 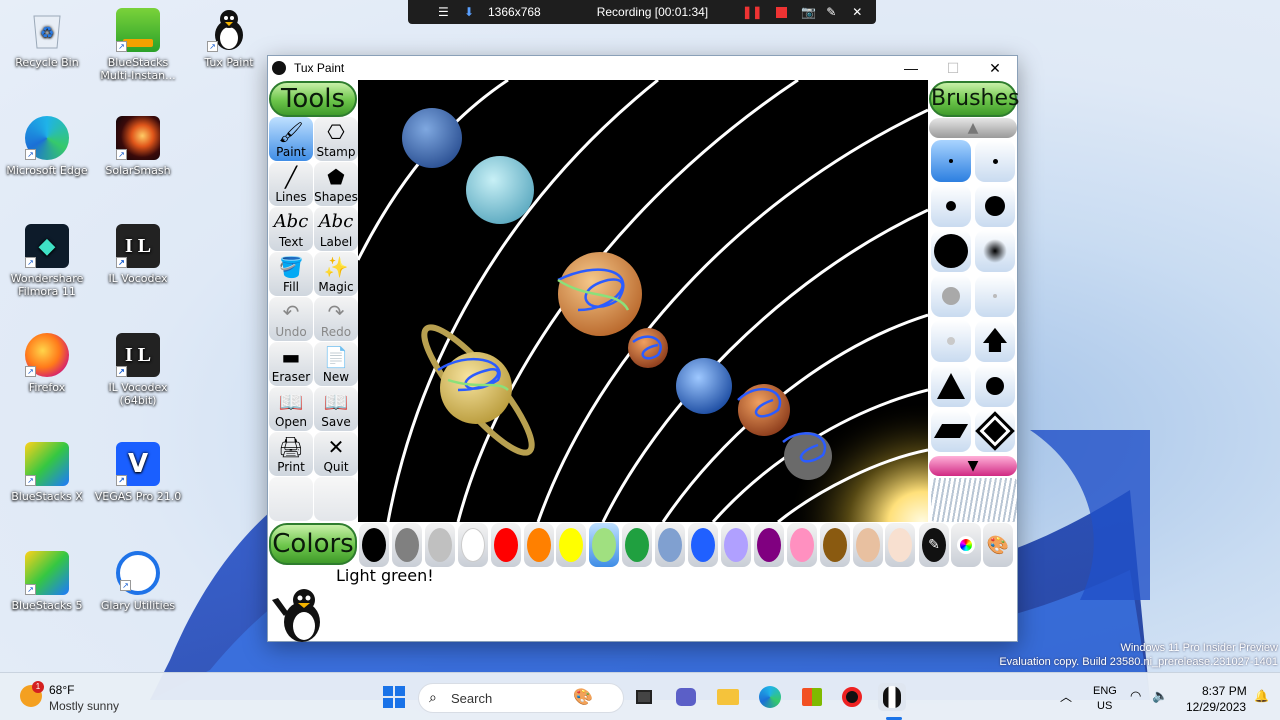 I want to click on tux-paint-taskbar-button, so click(x=892, y=697).